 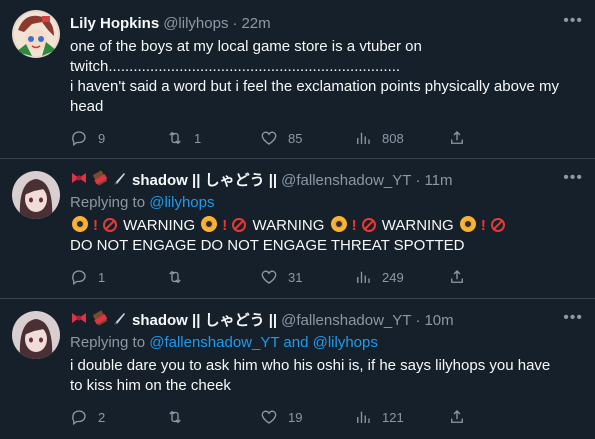 What do you see at coordinates (87, 106) in the screenshot?
I see `tweet-text-line: head` at bounding box center [87, 106].